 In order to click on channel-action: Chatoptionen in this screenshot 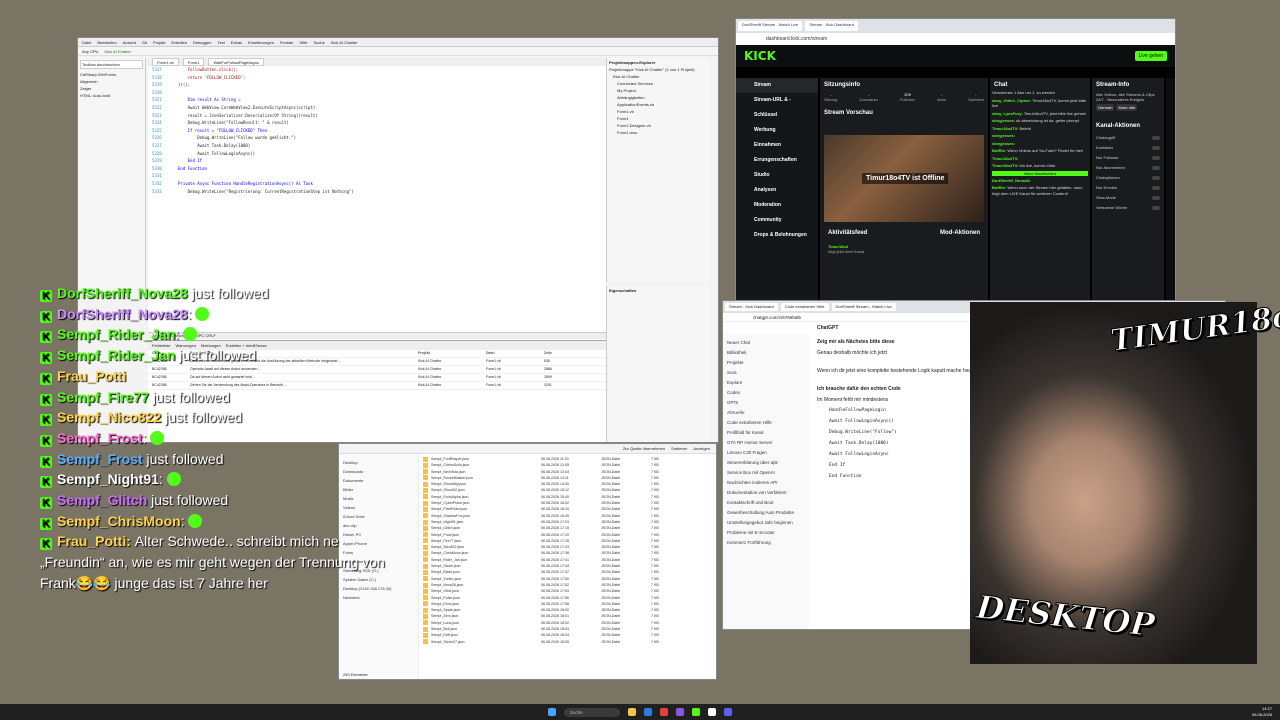, I will do `click(1128, 178)`.